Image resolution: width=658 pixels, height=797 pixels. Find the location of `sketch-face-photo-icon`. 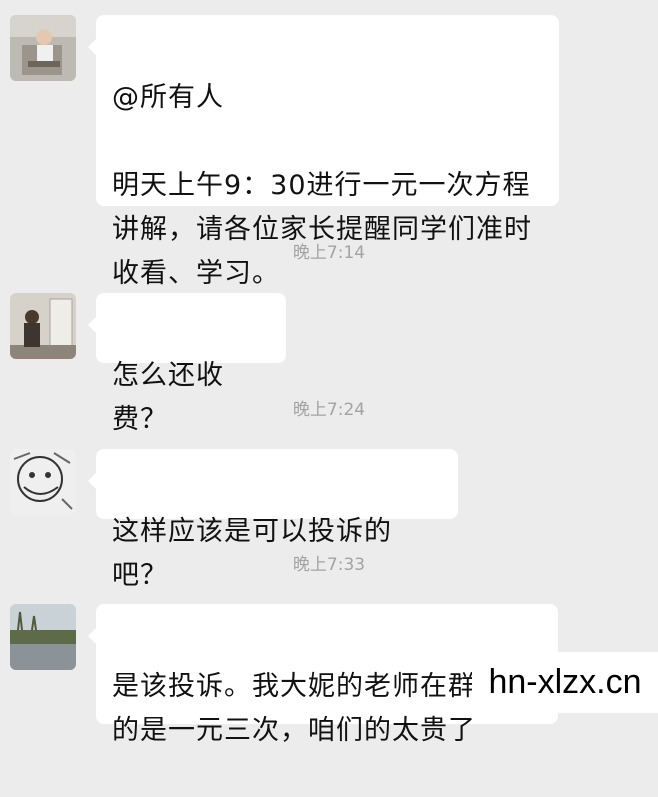

sketch-face-photo-icon is located at coordinates (43, 482).